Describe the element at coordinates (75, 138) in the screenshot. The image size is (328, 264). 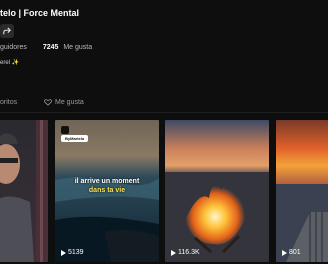
I see `author-tag: ByMartelo` at that location.